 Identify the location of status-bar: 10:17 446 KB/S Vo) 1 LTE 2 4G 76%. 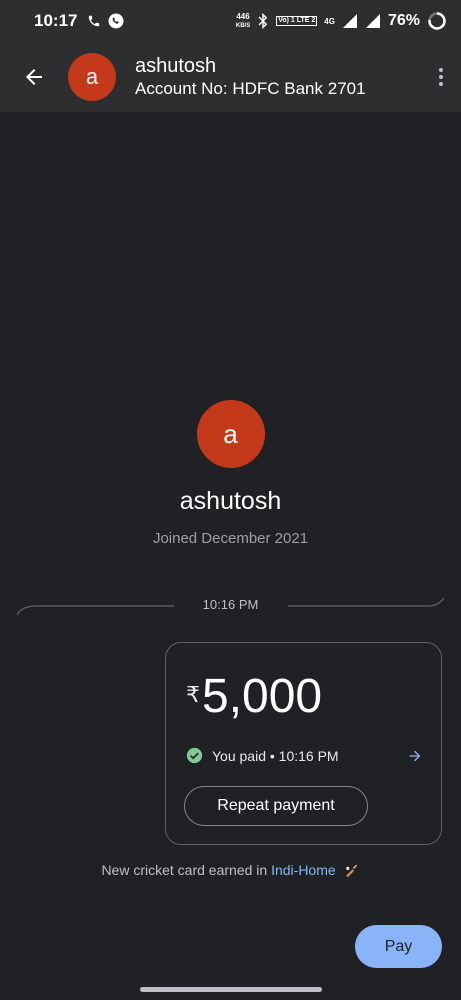
(230, 21).